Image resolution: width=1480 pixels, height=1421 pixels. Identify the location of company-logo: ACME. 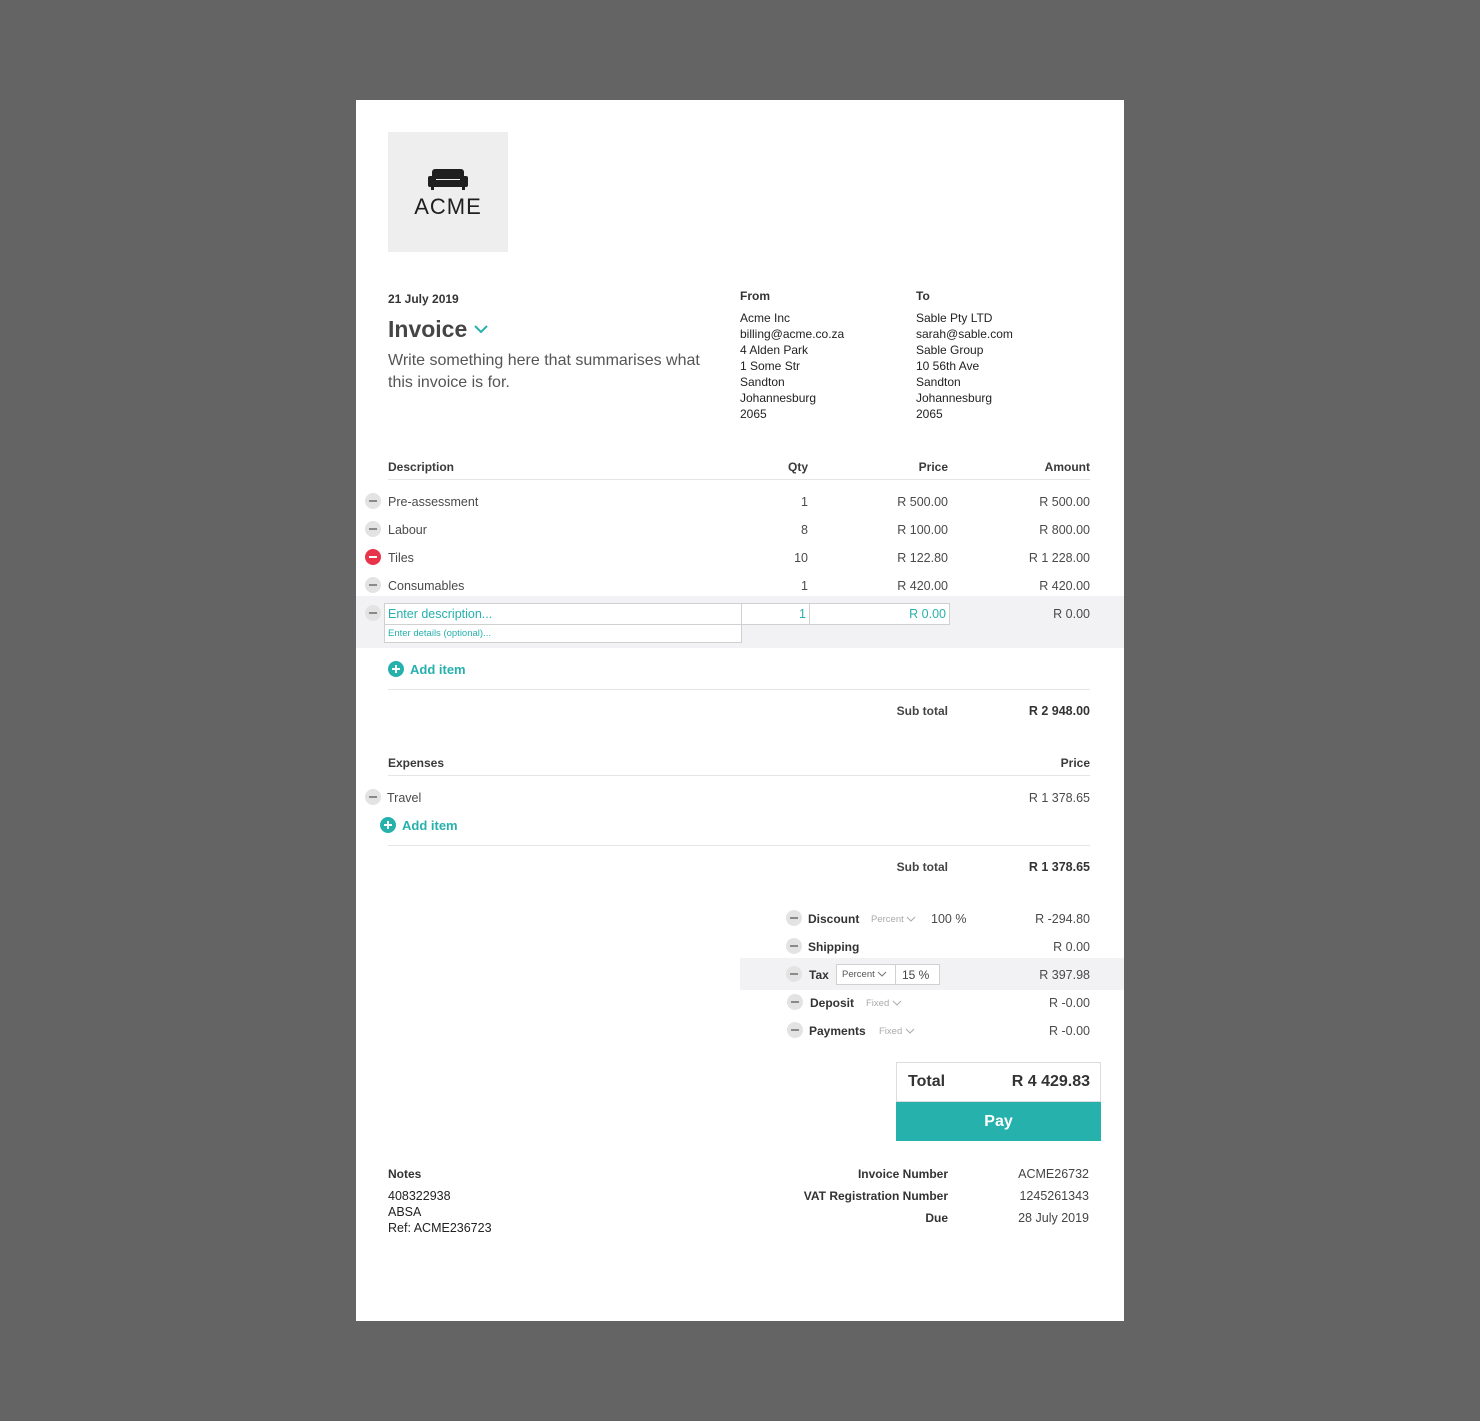
(448, 192).